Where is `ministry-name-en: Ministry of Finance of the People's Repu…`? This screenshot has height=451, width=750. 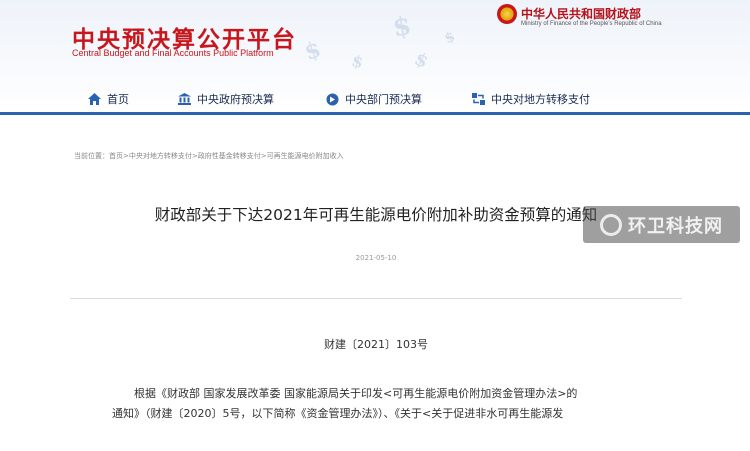
ministry-name-en: Ministry of Finance of the People's Repu… is located at coordinates (591, 24).